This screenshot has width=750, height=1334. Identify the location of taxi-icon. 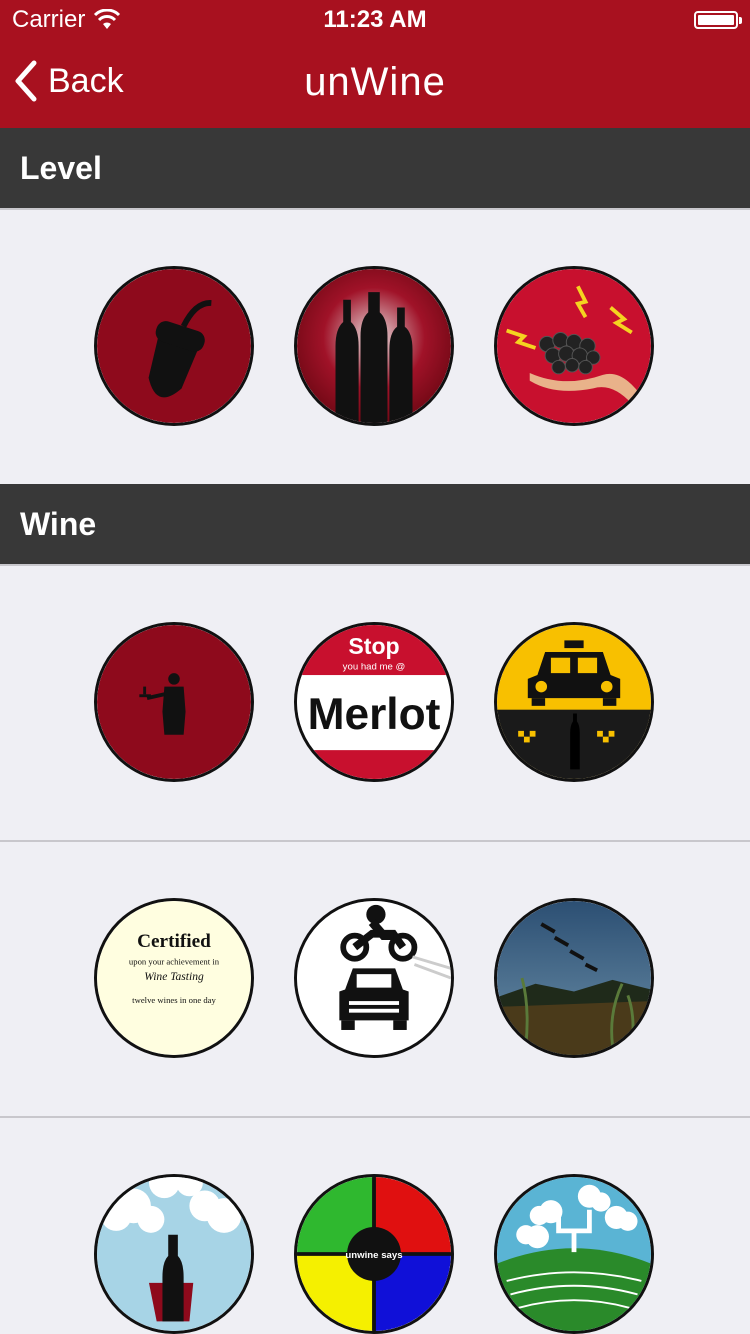
(574, 702).